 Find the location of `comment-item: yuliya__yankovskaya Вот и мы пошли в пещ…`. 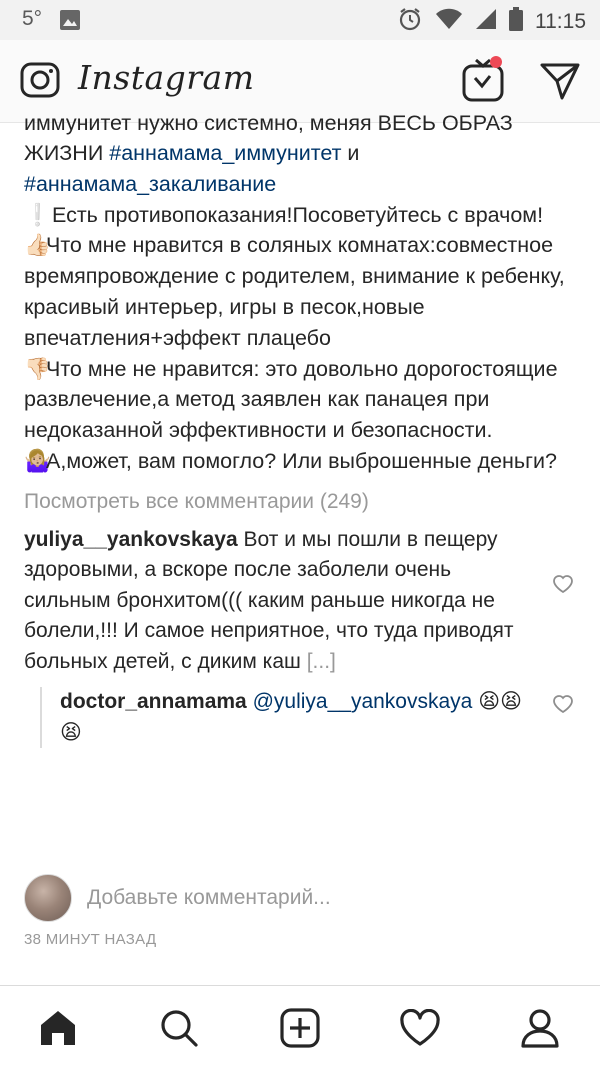

comment-item: yuliya__yankovskaya Вот и мы пошли в пещ… is located at coordinates (302, 601).